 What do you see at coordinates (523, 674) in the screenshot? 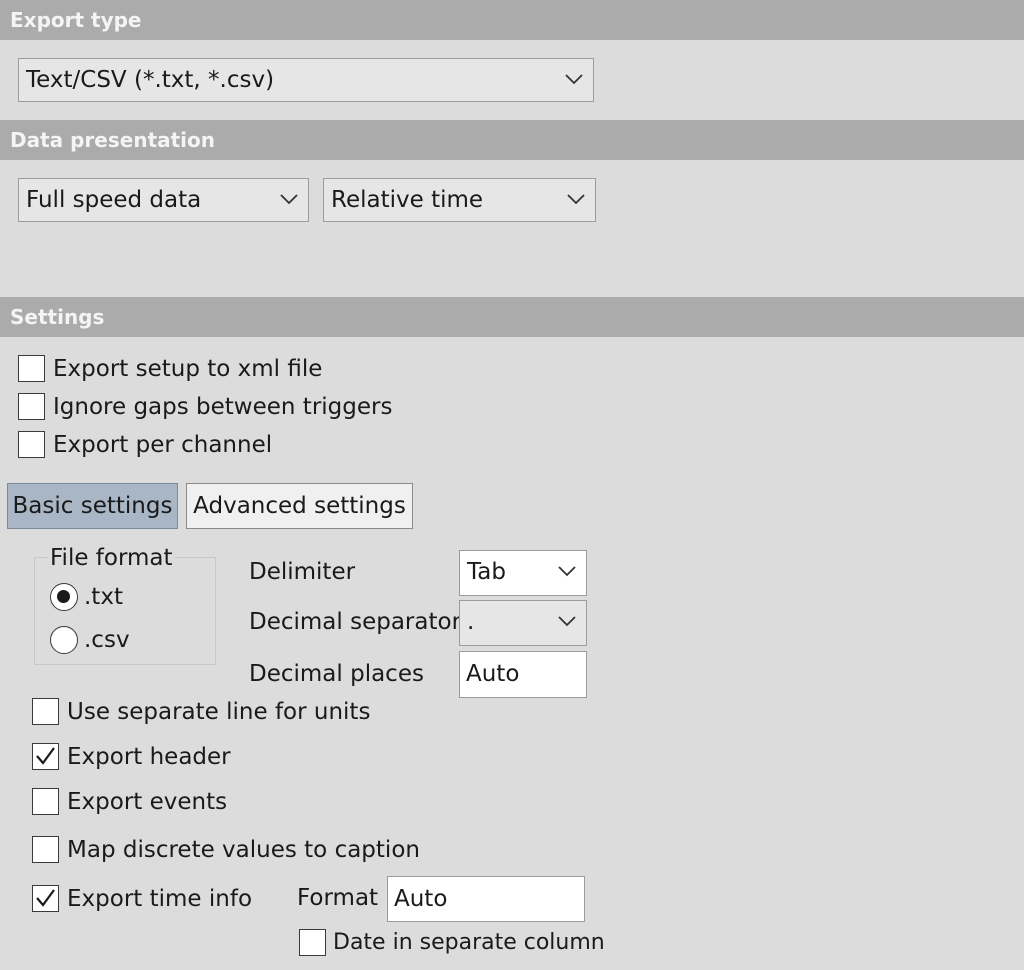
I see `decimal-places-input: Auto` at bounding box center [523, 674].